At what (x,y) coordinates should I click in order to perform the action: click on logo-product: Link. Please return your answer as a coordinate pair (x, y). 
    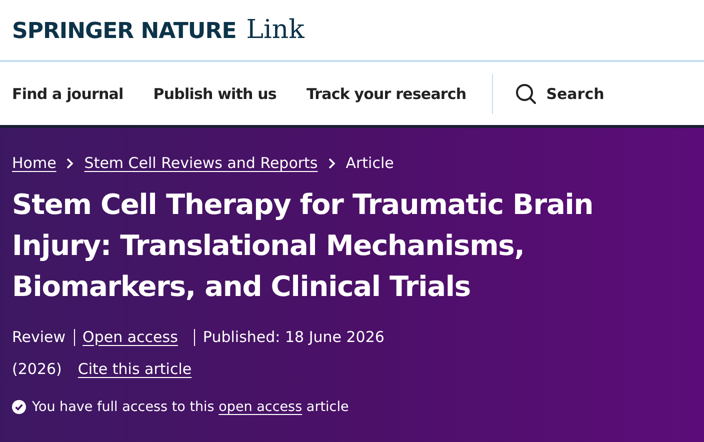
    Looking at the image, I should click on (275, 30).